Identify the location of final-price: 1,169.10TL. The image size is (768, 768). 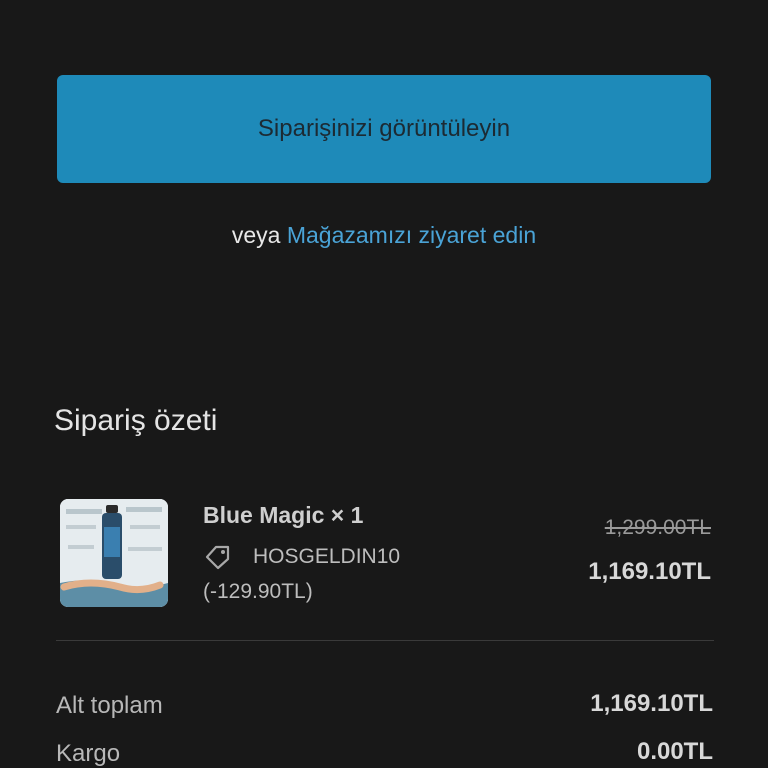
(649, 571).